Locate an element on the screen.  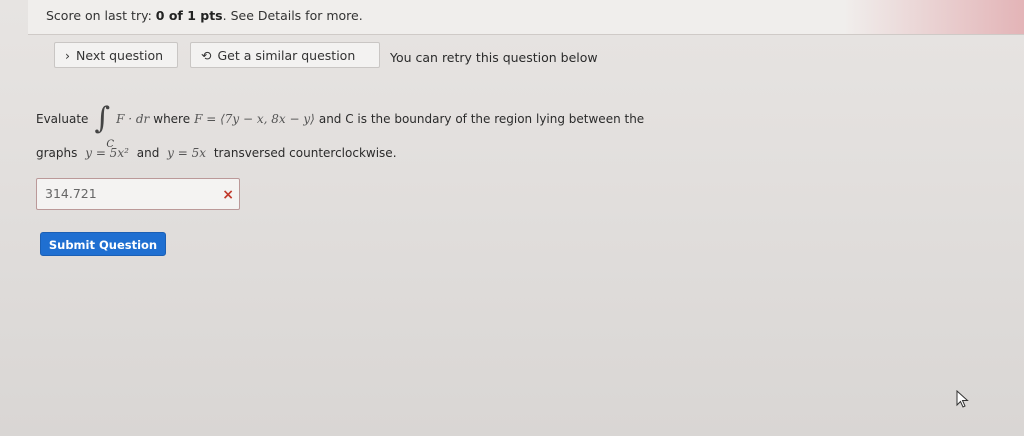
similar-question-label: Get a similar question is located at coordinates (286, 55).